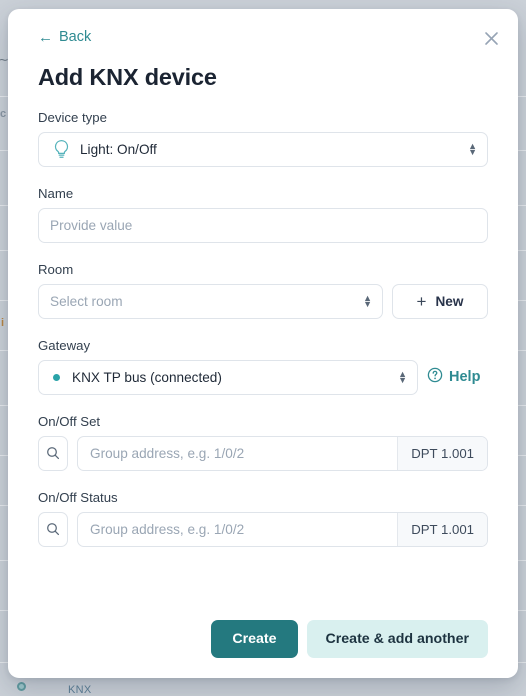  Describe the element at coordinates (421, 301) in the screenshot. I see `plus-icon: +` at that location.